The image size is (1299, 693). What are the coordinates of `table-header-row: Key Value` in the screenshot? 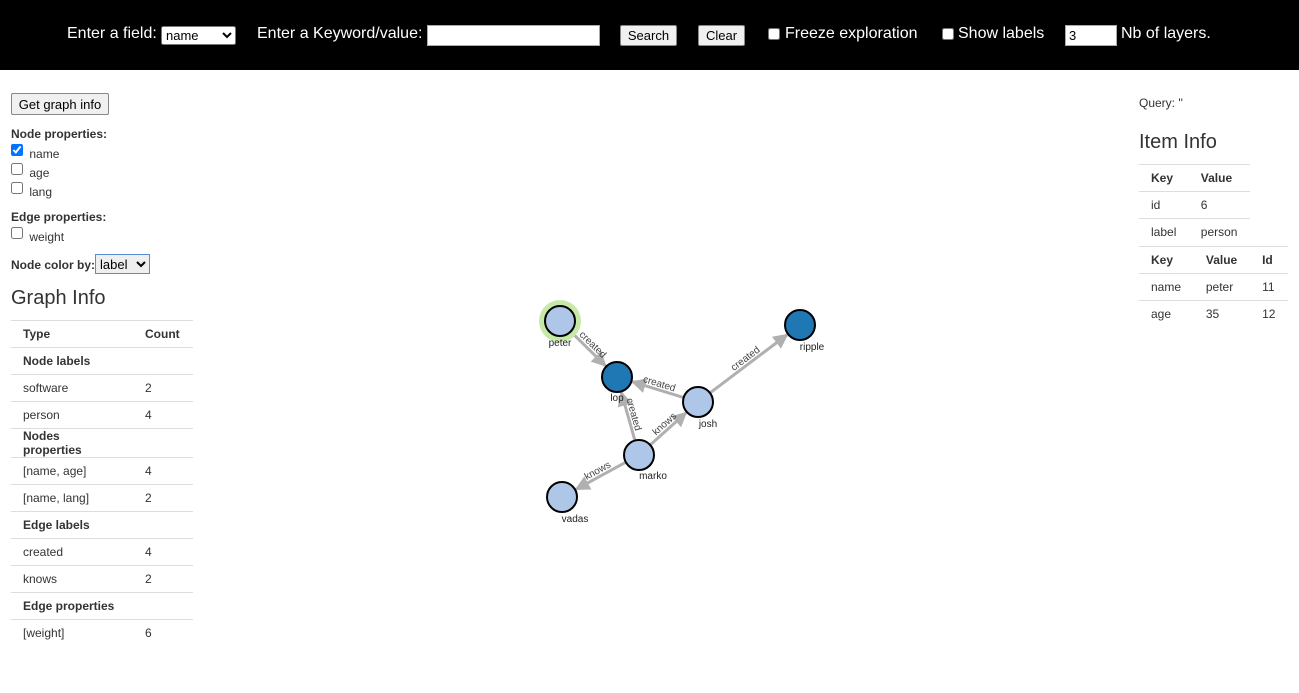 It's located at (1194, 178).